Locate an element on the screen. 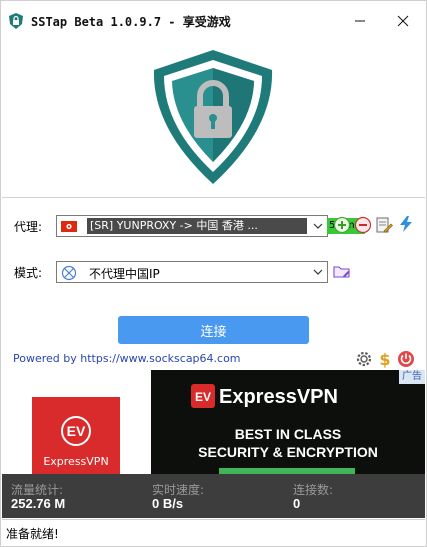 The height and width of the screenshot is (547, 427). add-icon is located at coordinates (342, 225).